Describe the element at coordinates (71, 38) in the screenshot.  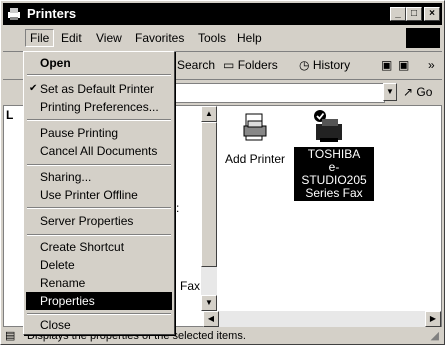
I see `menu-edit: Edit` at that location.